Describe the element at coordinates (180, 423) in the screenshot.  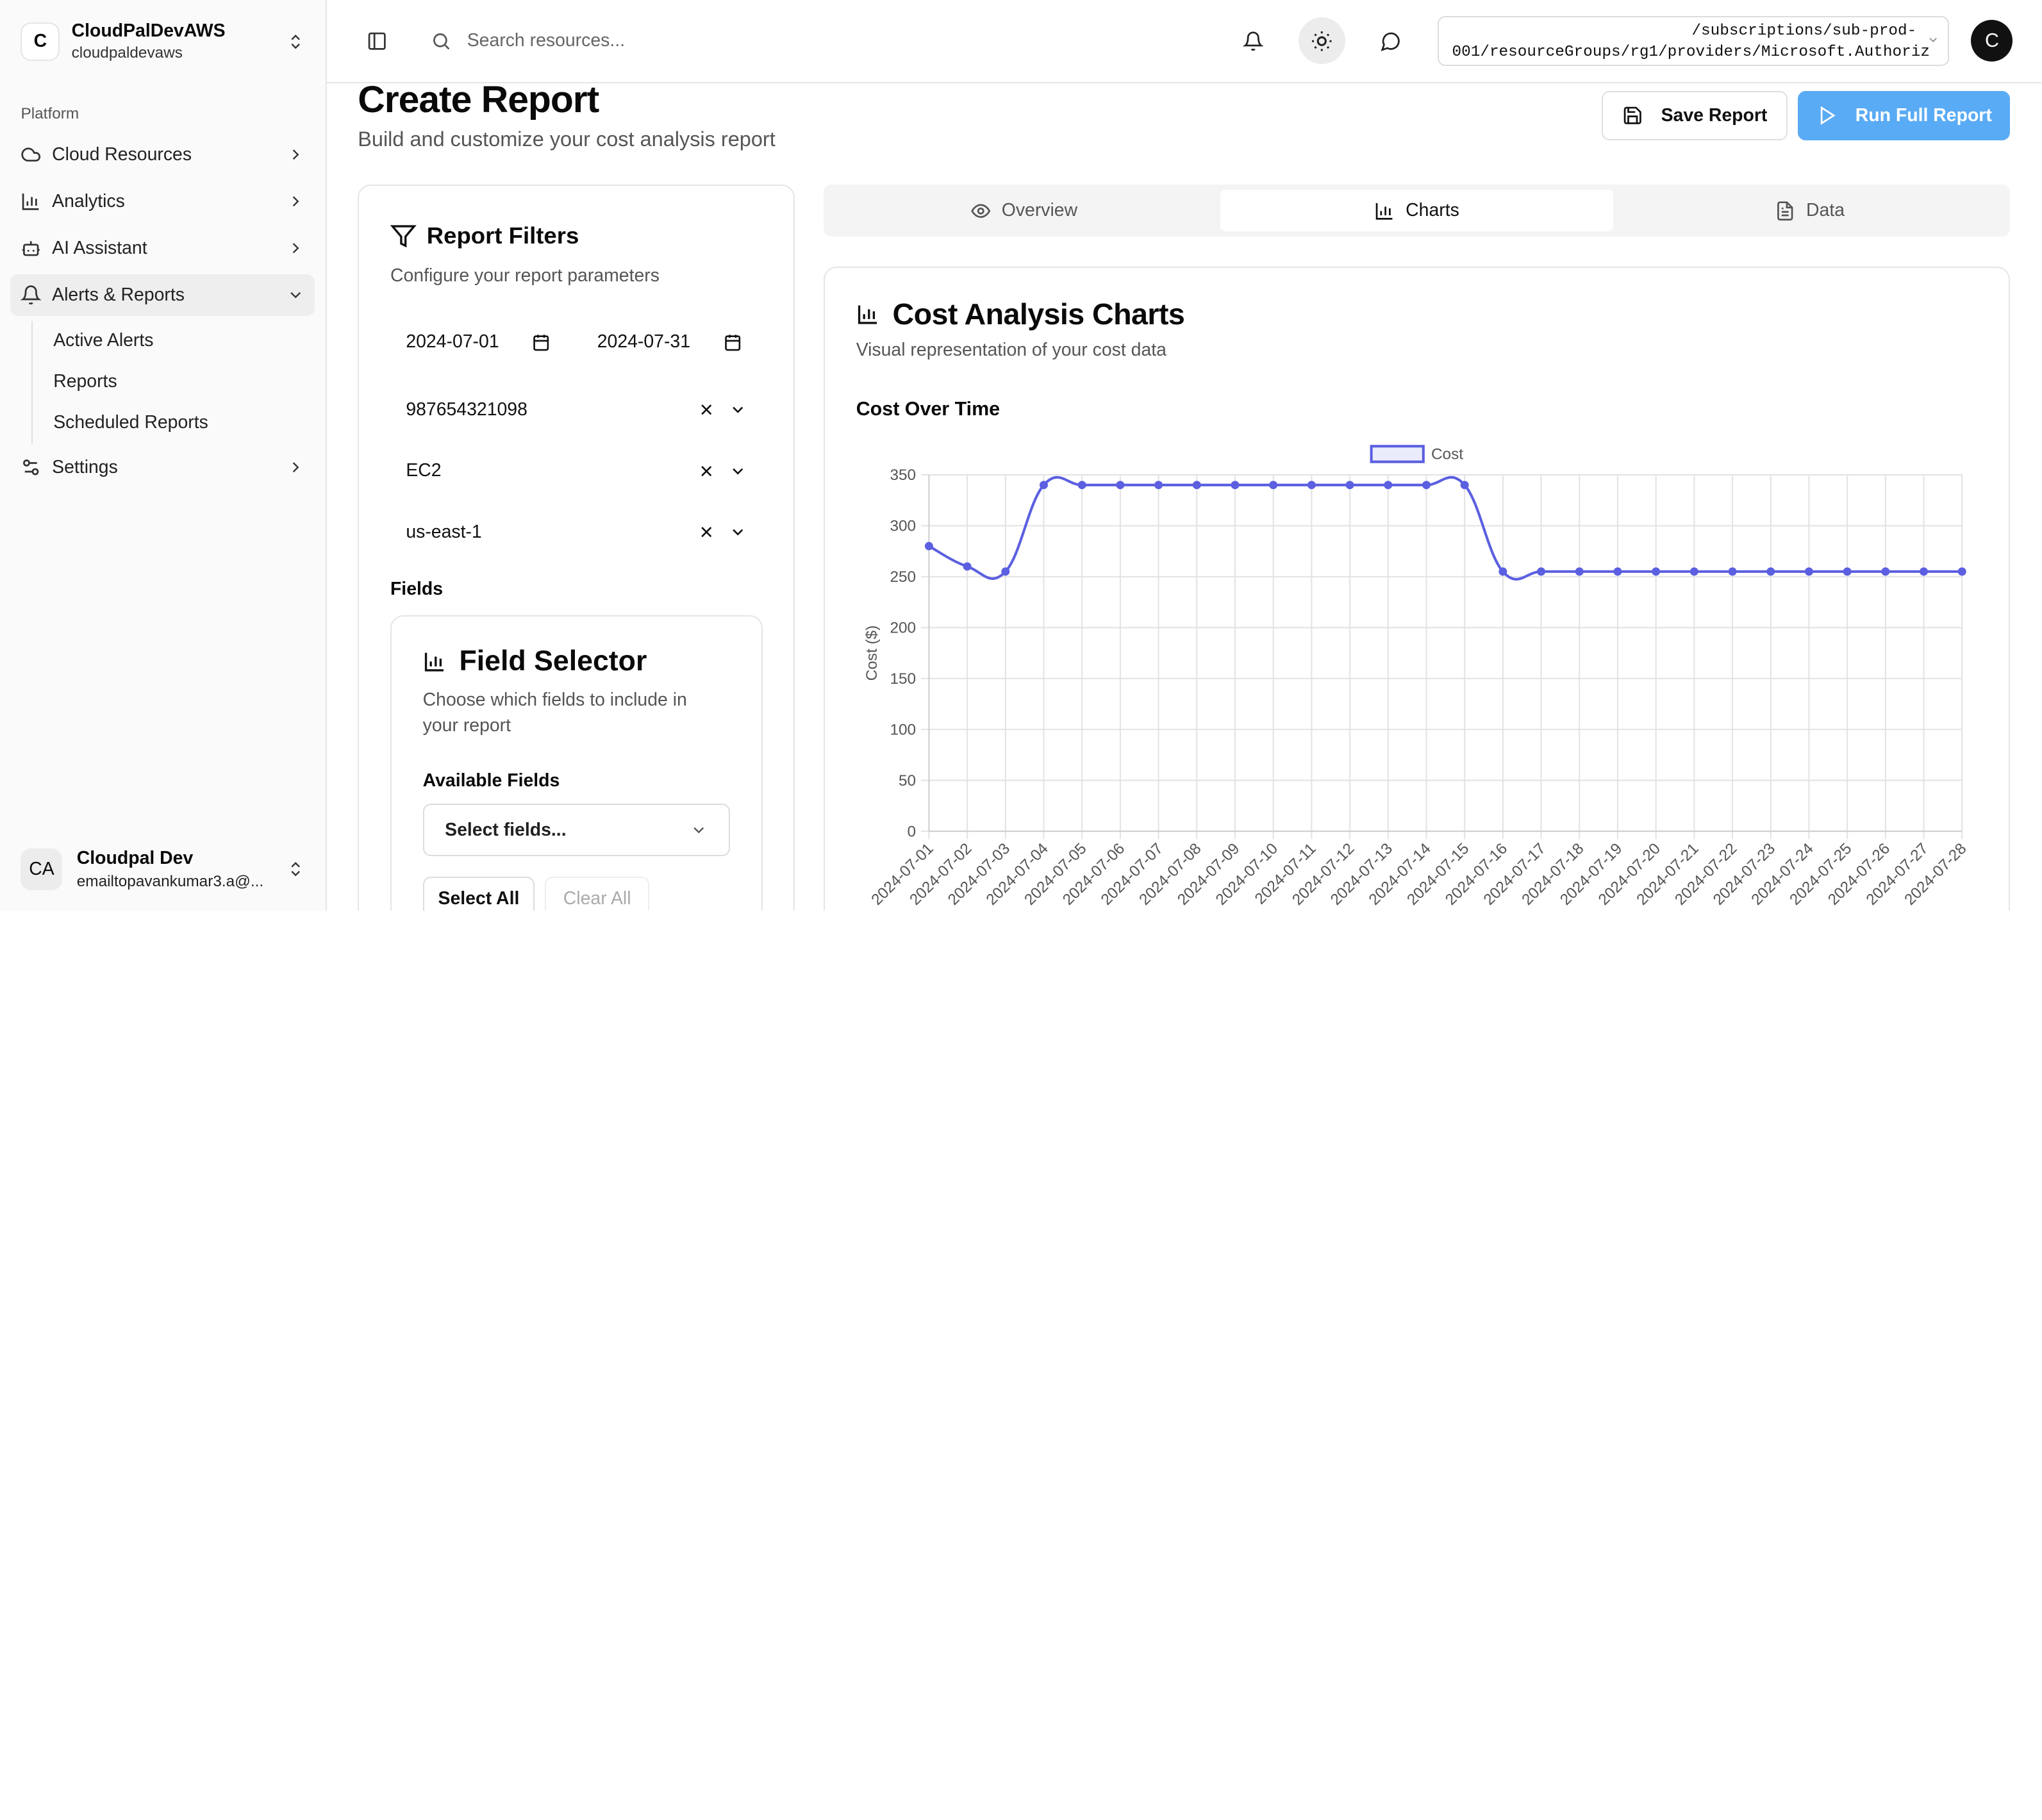
I see `subnav-item-scheduled-reports: Scheduled Reports` at that location.